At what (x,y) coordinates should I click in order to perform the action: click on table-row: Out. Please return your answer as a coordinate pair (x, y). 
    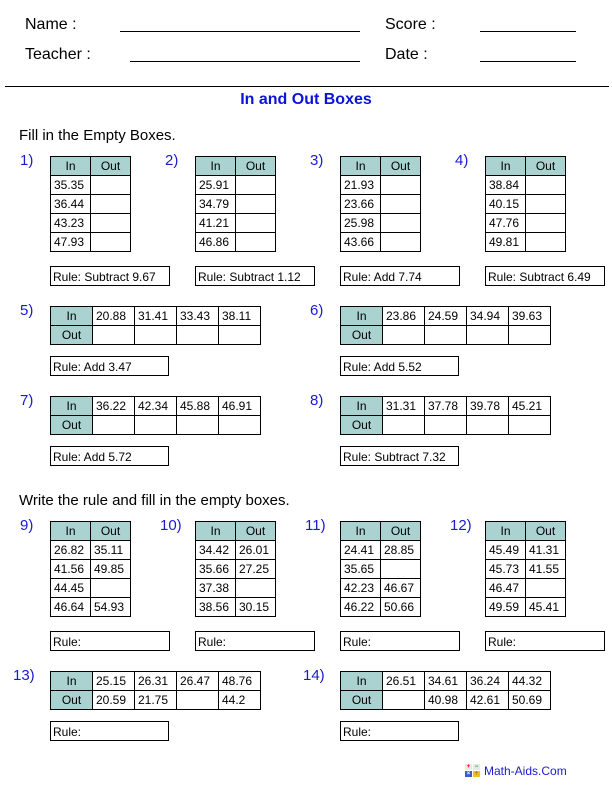
    Looking at the image, I should click on (155, 335).